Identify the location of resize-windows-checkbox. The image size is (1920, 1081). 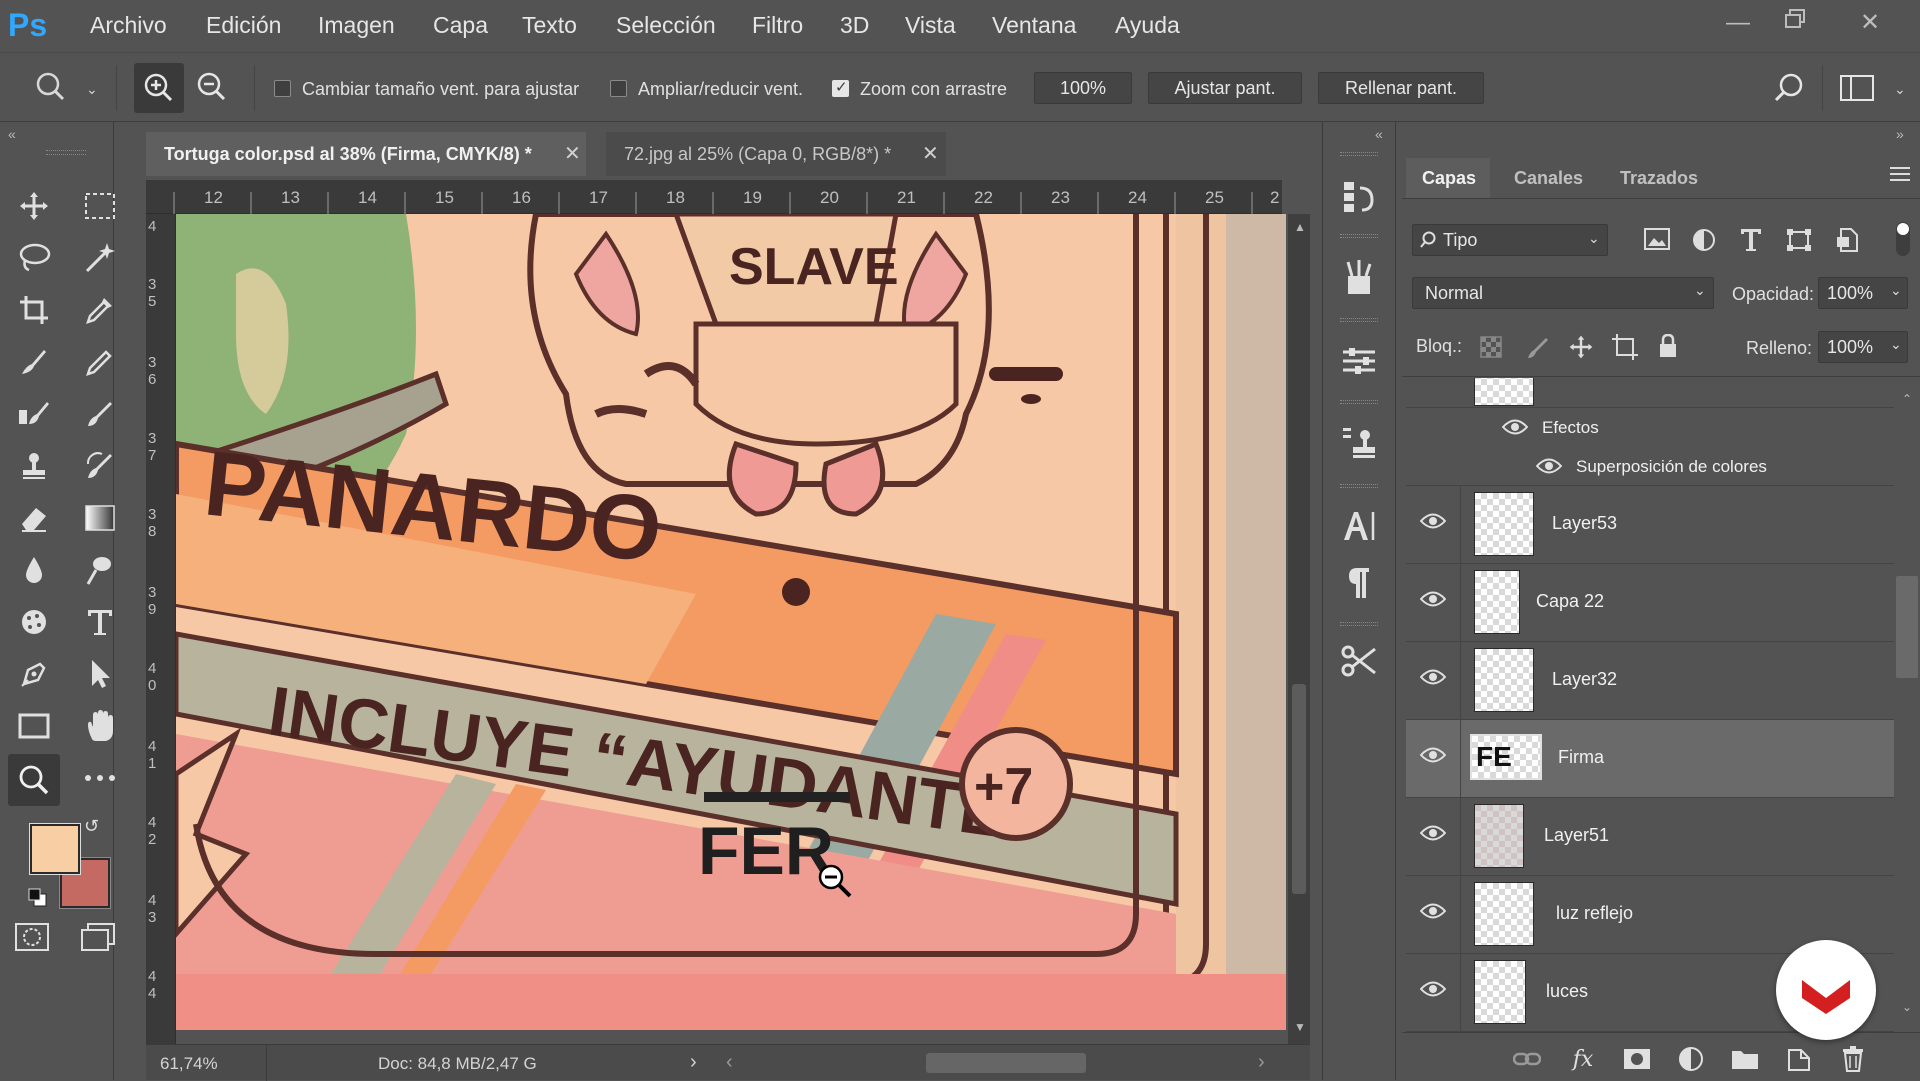
(282, 88).